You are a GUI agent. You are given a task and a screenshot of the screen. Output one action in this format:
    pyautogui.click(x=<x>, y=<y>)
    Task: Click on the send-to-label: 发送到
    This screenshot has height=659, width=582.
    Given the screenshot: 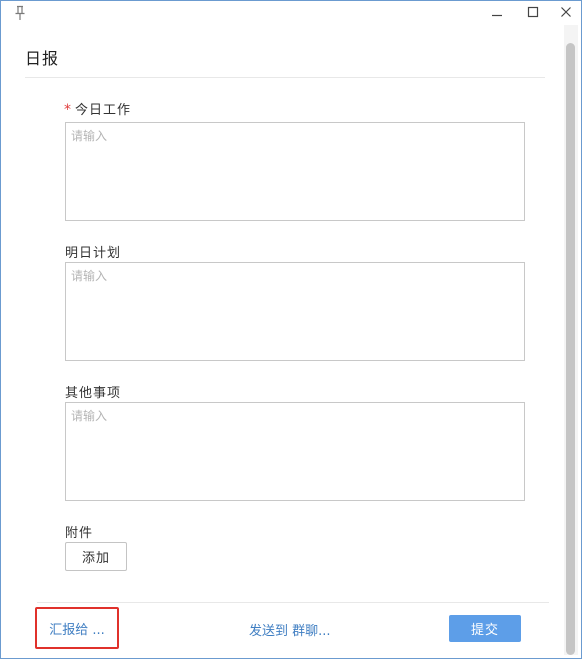 What is the action you would take?
    pyautogui.click(x=269, y=631)
    